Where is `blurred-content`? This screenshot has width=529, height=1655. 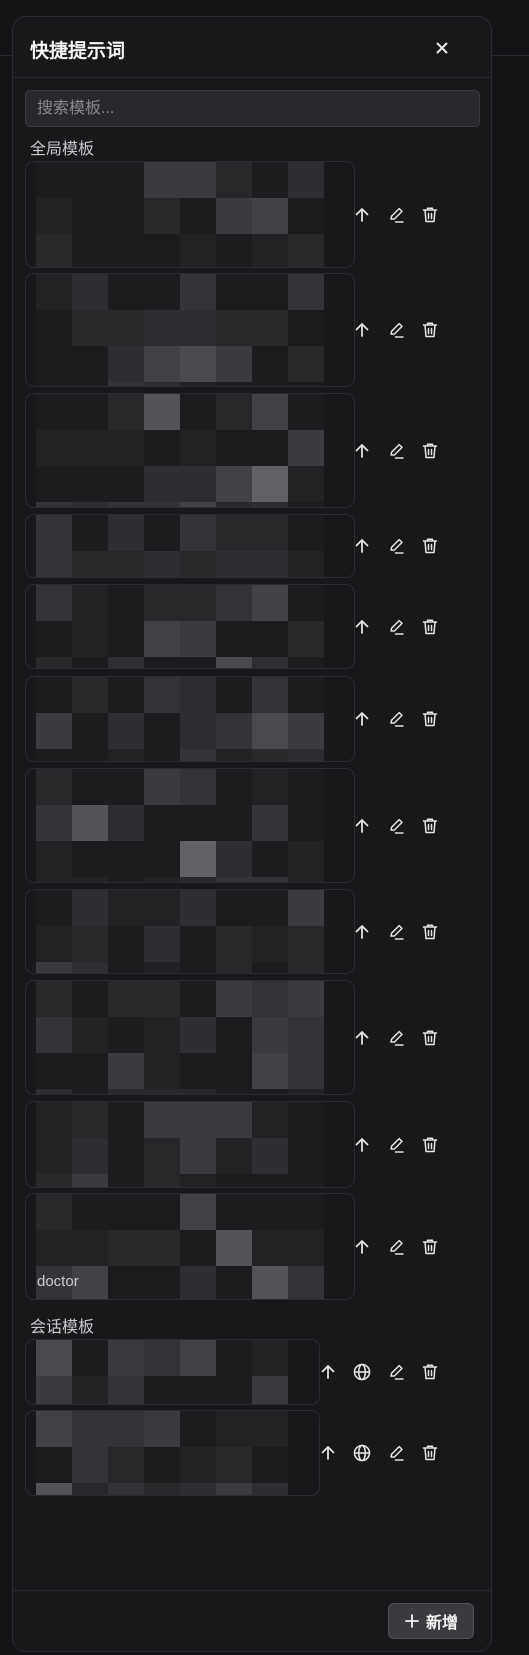
blurred-content is located at coordinates (180, 450).